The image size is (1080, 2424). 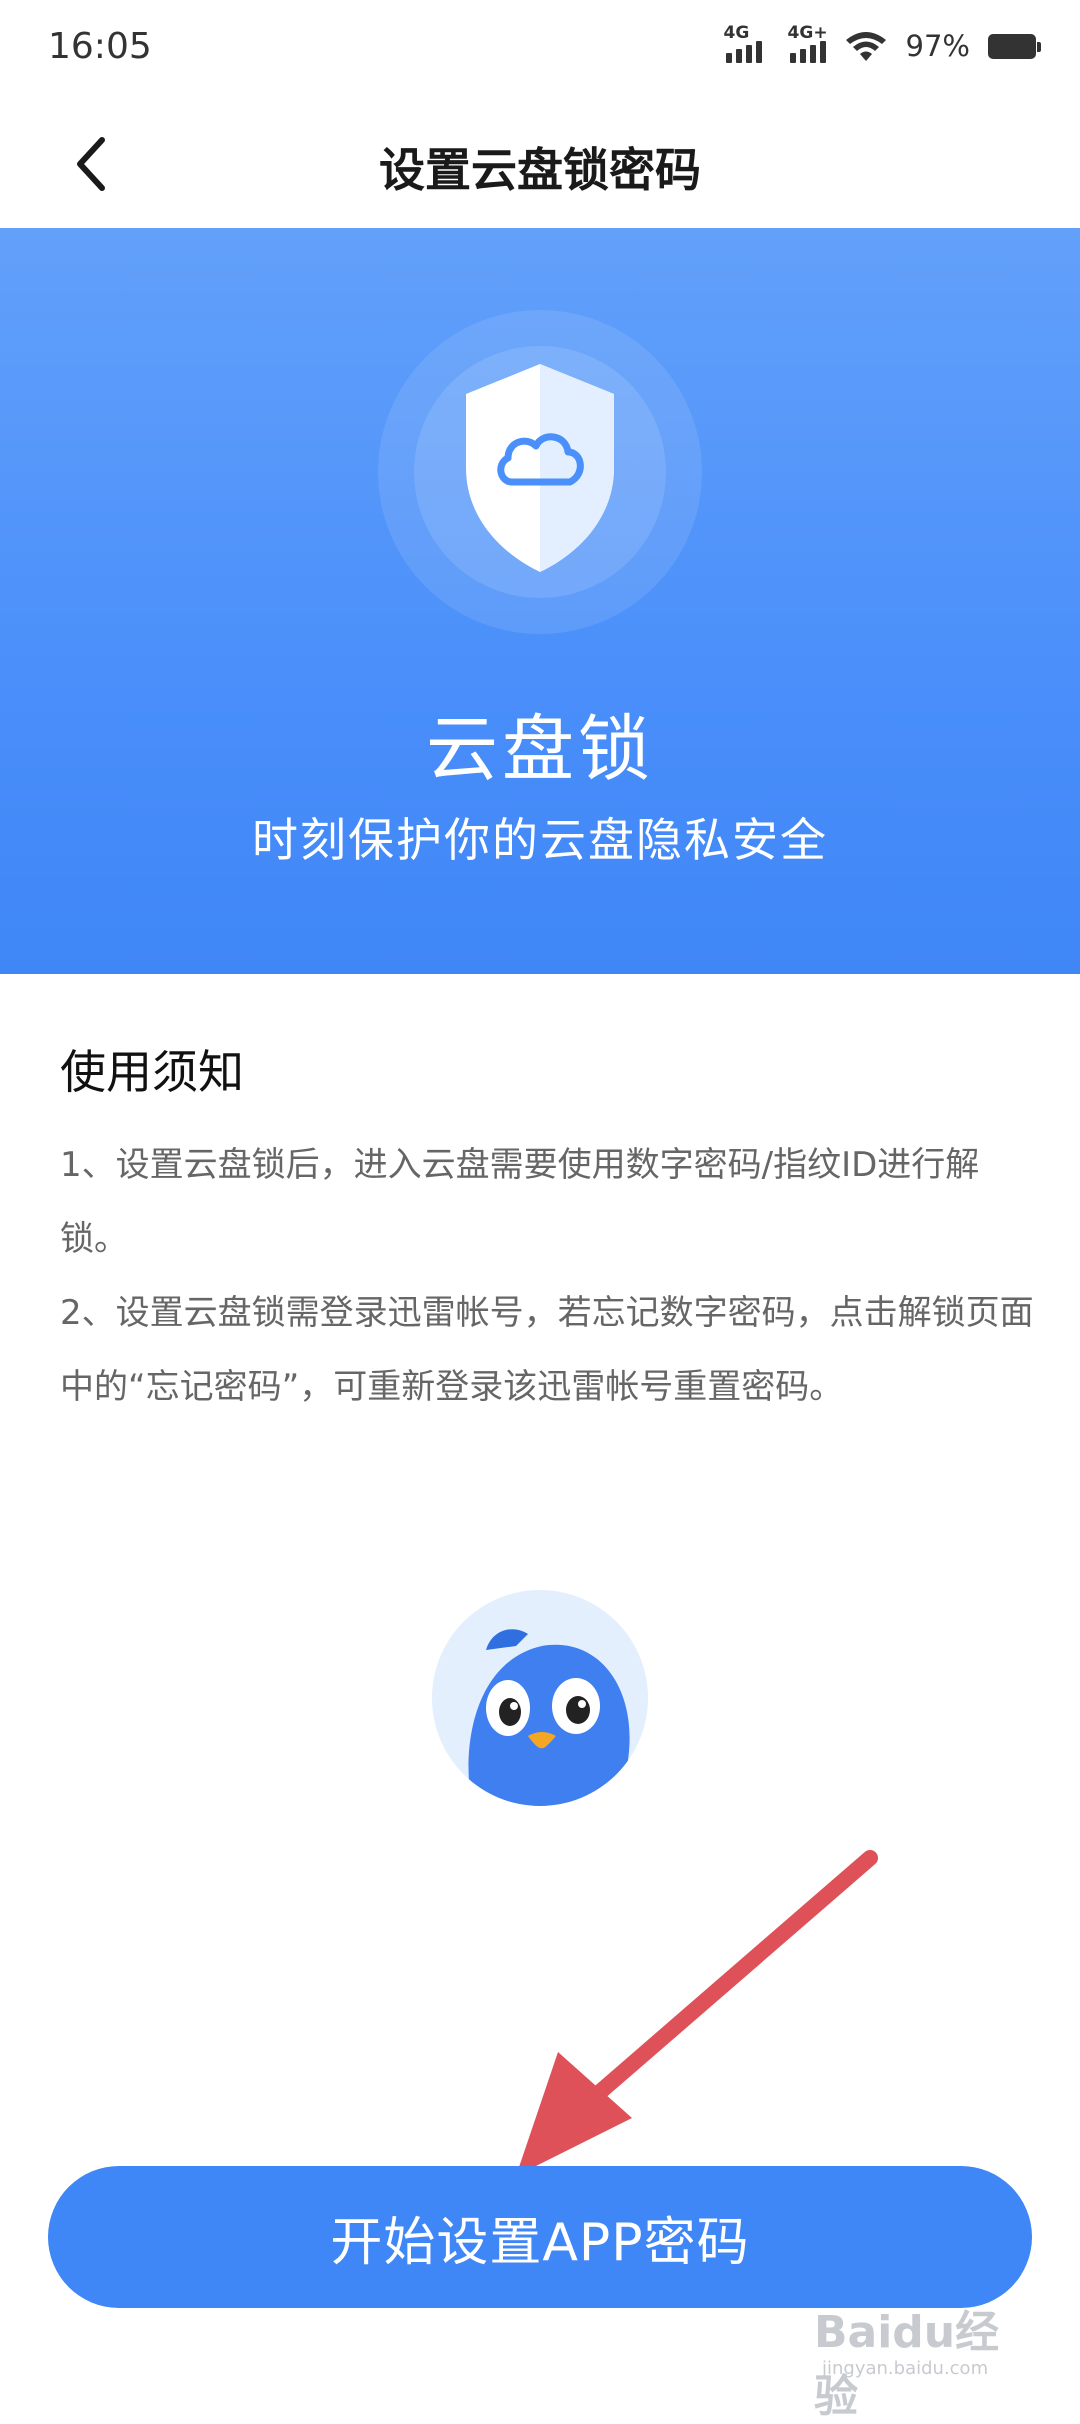 I want to click on hero-subtitle: 时刻保护你的云盘隐私安全, so click(x=540, y=840).